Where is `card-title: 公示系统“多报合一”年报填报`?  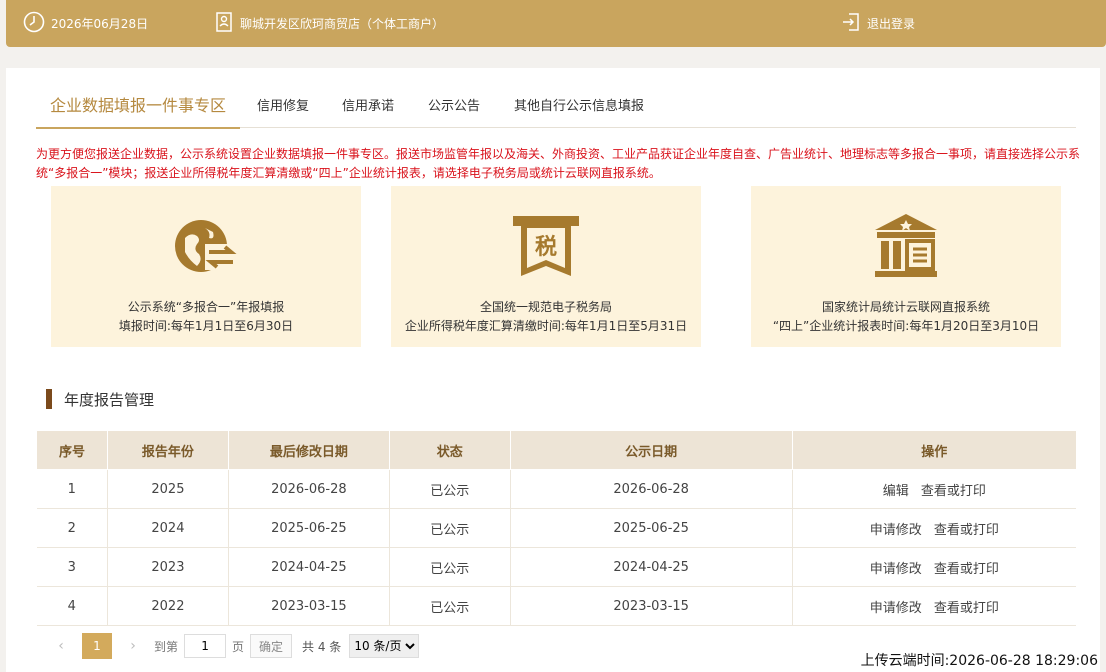 card-title: 公示系统“多报合一”年报填报 is located at coordinates (206, 307).